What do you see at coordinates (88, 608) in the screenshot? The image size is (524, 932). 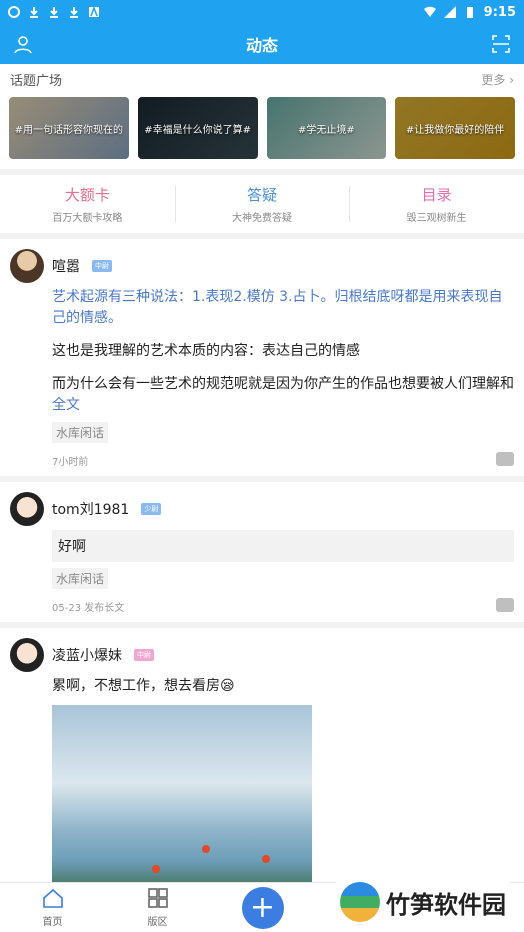 I see `post-time: 05-23 发布长文` at bounding box center [88, 608].